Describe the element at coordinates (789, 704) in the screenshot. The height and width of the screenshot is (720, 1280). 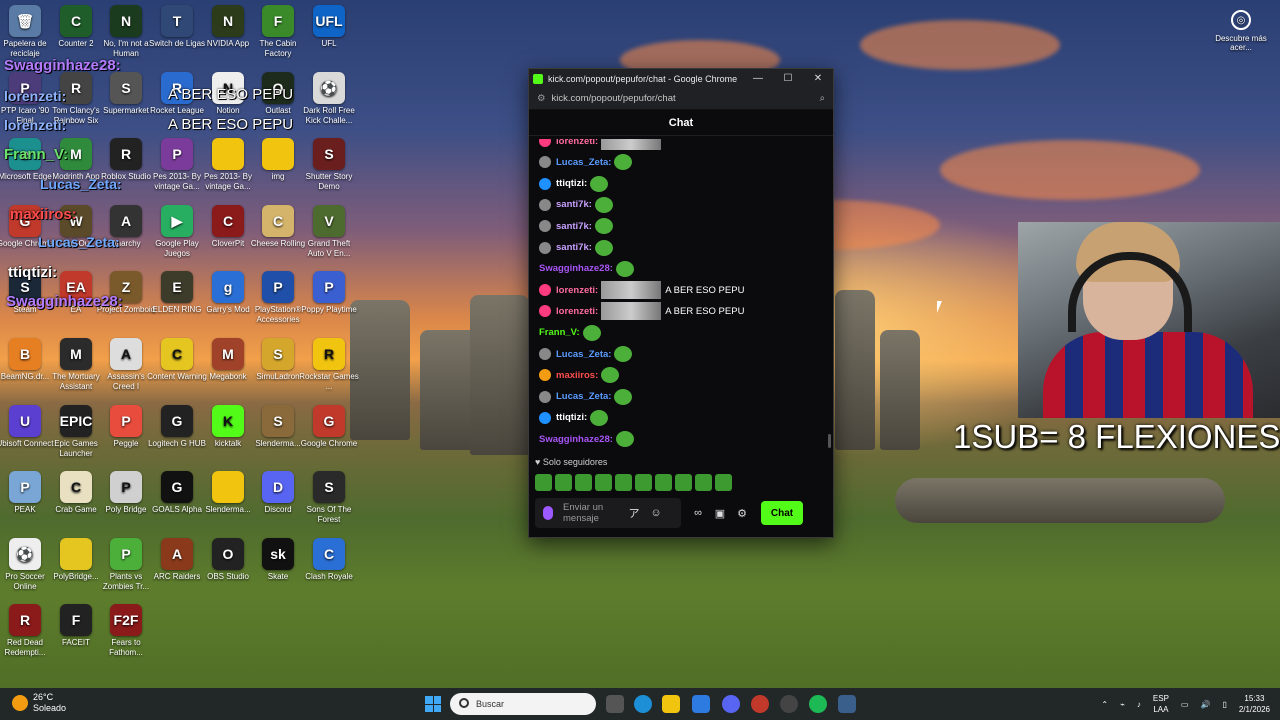
I see `obs-taskbar-icon` at that location.